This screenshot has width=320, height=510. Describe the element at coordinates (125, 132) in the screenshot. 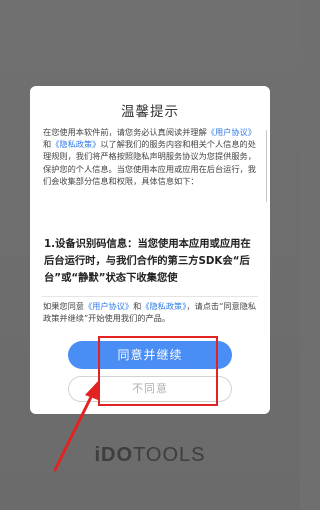

I see `intro-text: 在您使用本软件前，请您务必认真阅读并理解` at that location.